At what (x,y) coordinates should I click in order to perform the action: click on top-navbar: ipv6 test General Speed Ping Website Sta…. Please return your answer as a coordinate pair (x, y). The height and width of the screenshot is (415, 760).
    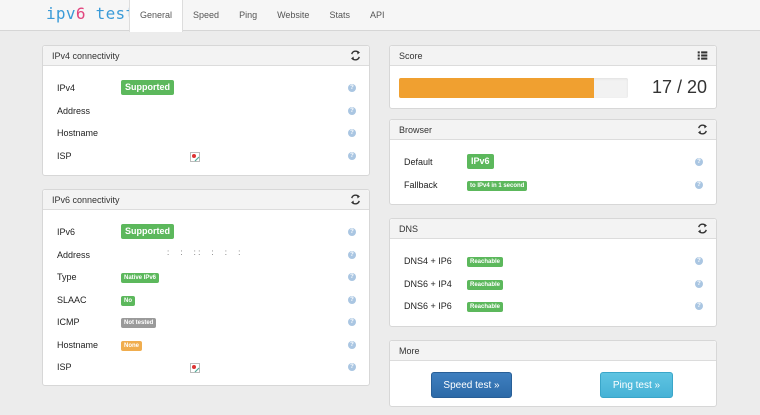
    Looking at the image, I should click on (380, 16).